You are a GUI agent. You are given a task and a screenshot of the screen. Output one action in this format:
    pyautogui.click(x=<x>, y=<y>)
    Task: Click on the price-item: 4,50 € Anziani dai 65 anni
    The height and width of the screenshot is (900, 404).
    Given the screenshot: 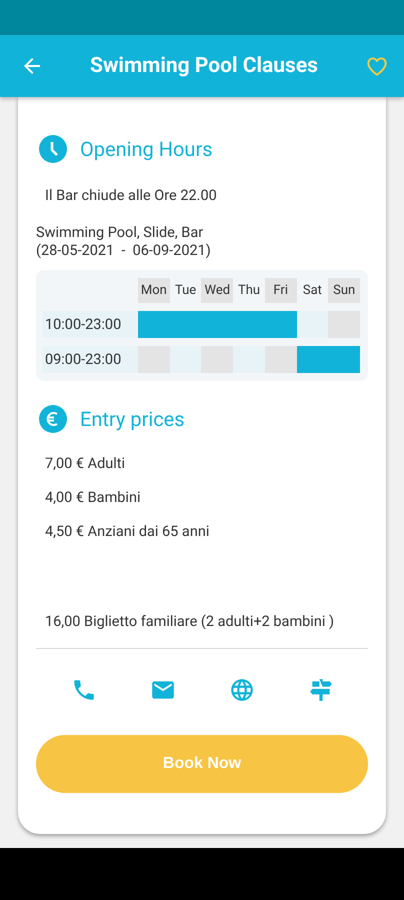 What is the action you would take?
    pyautogui.click(x=127, y=531)
    